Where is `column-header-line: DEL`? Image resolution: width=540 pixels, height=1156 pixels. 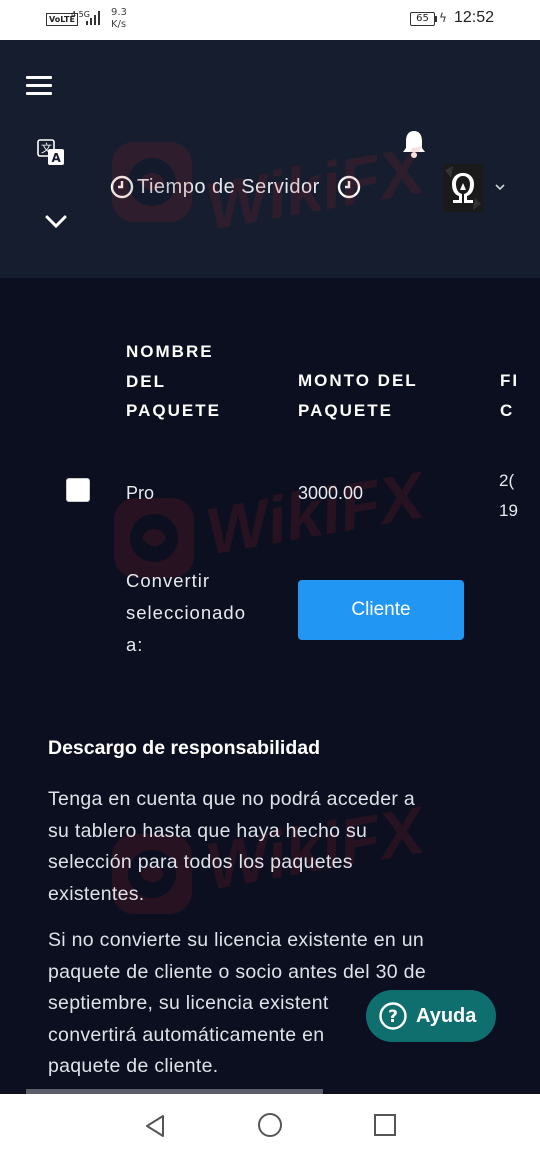 column-header-line: DEL is located at coordinates (146, 381).